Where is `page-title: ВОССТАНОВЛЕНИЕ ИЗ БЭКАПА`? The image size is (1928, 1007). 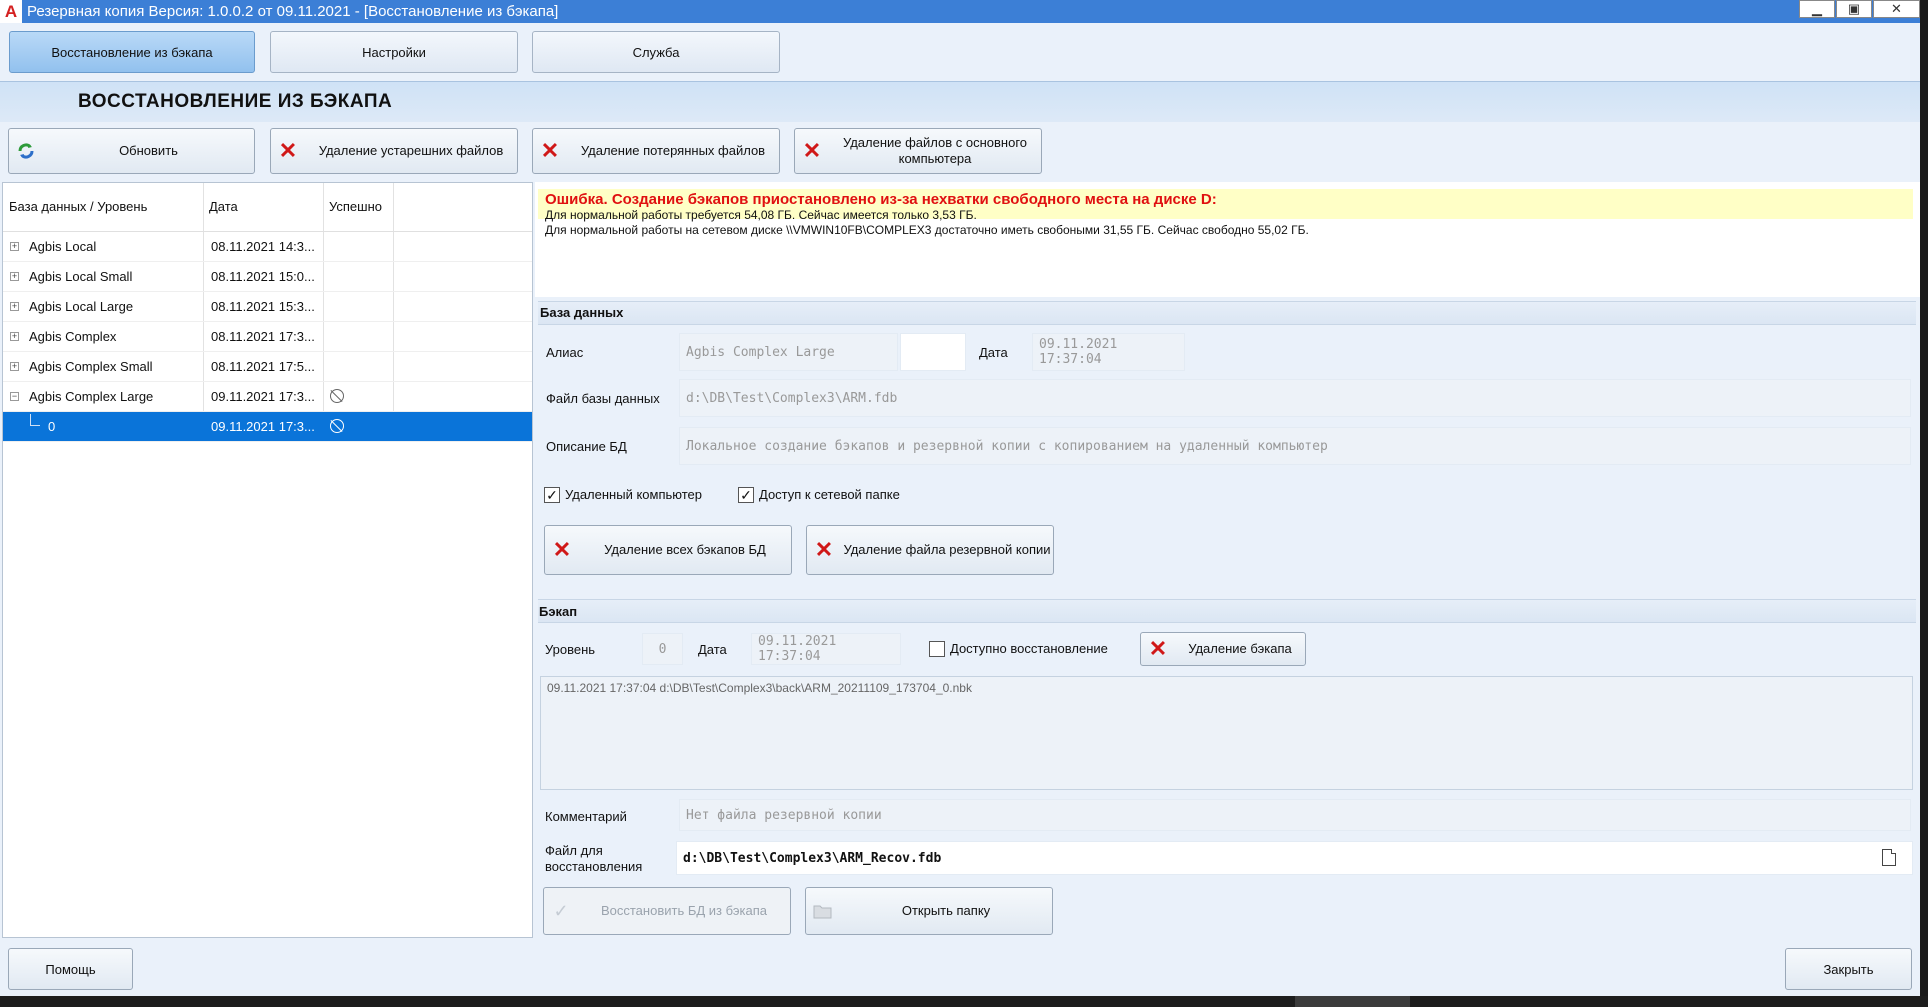 page-title: ВОССТАНОВЛЕНИЕ ИЗ БЭКАПА is located at coordinates (235, 101).